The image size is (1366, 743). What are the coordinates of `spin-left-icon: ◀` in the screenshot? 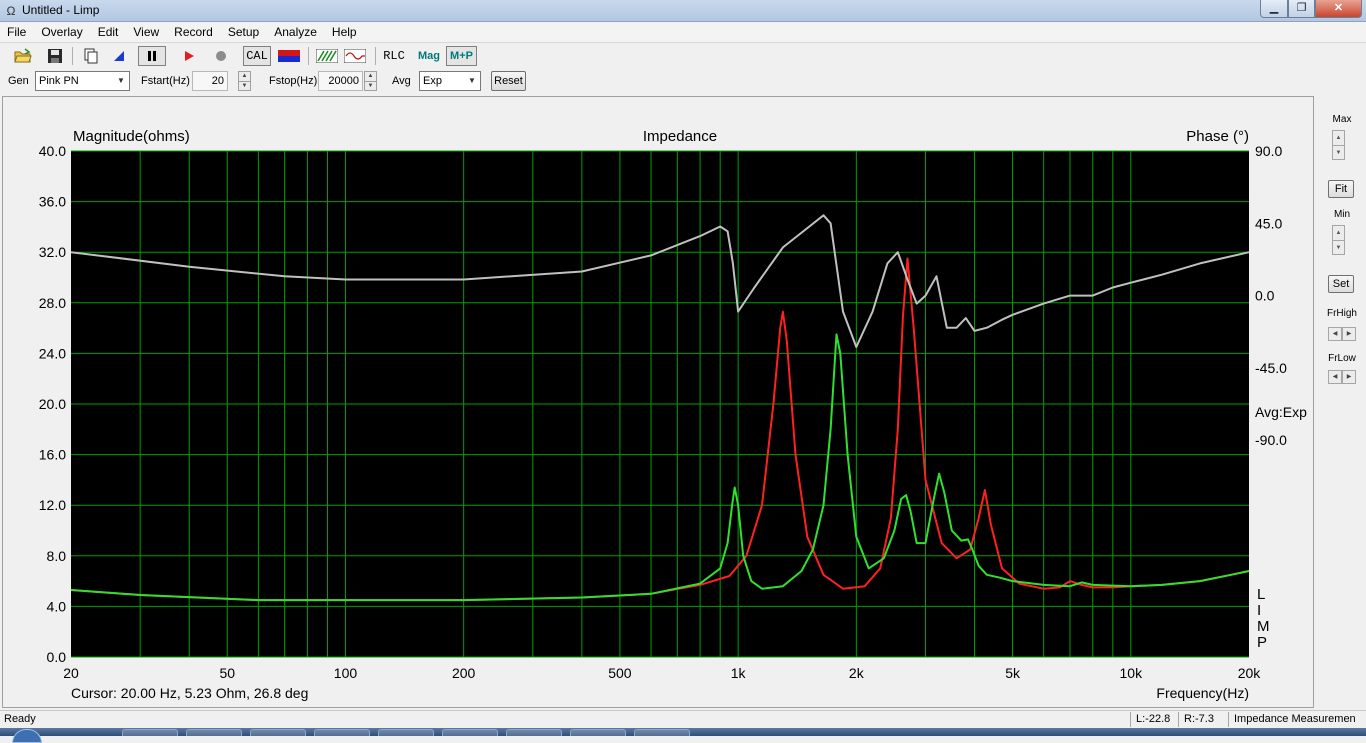 It's located at (1335, 377).